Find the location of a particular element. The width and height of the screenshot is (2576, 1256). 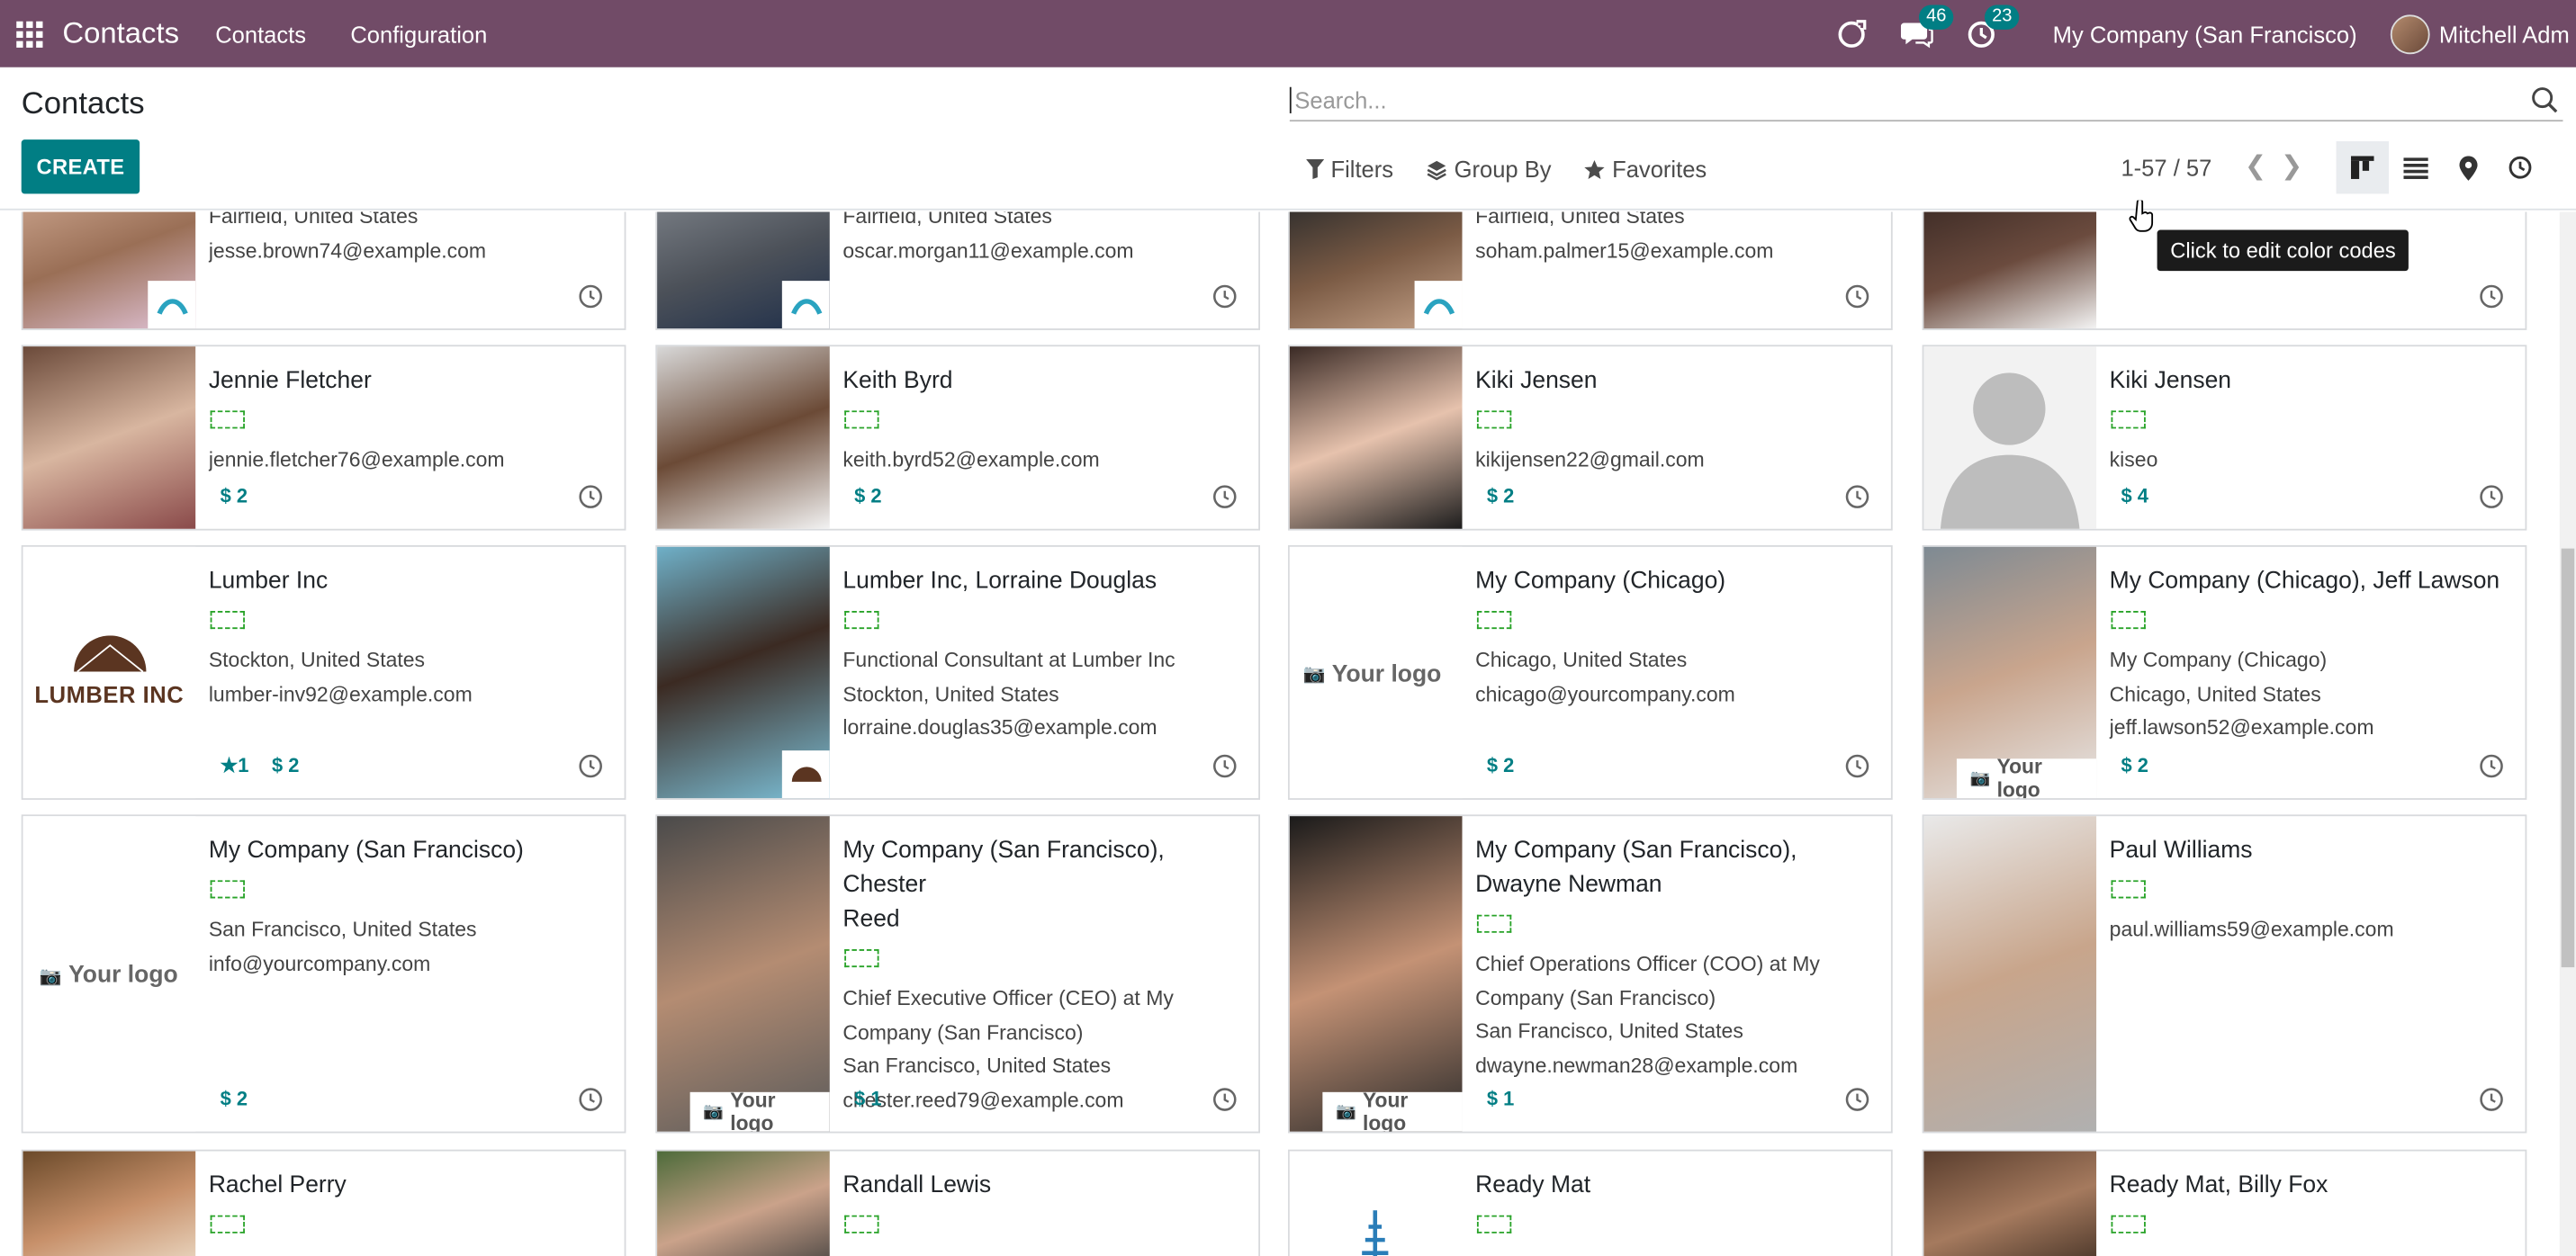

contact-card: Kiki Jensen kikijensen22@gmail.com $ 2 is located at coordinates (1590, 438).